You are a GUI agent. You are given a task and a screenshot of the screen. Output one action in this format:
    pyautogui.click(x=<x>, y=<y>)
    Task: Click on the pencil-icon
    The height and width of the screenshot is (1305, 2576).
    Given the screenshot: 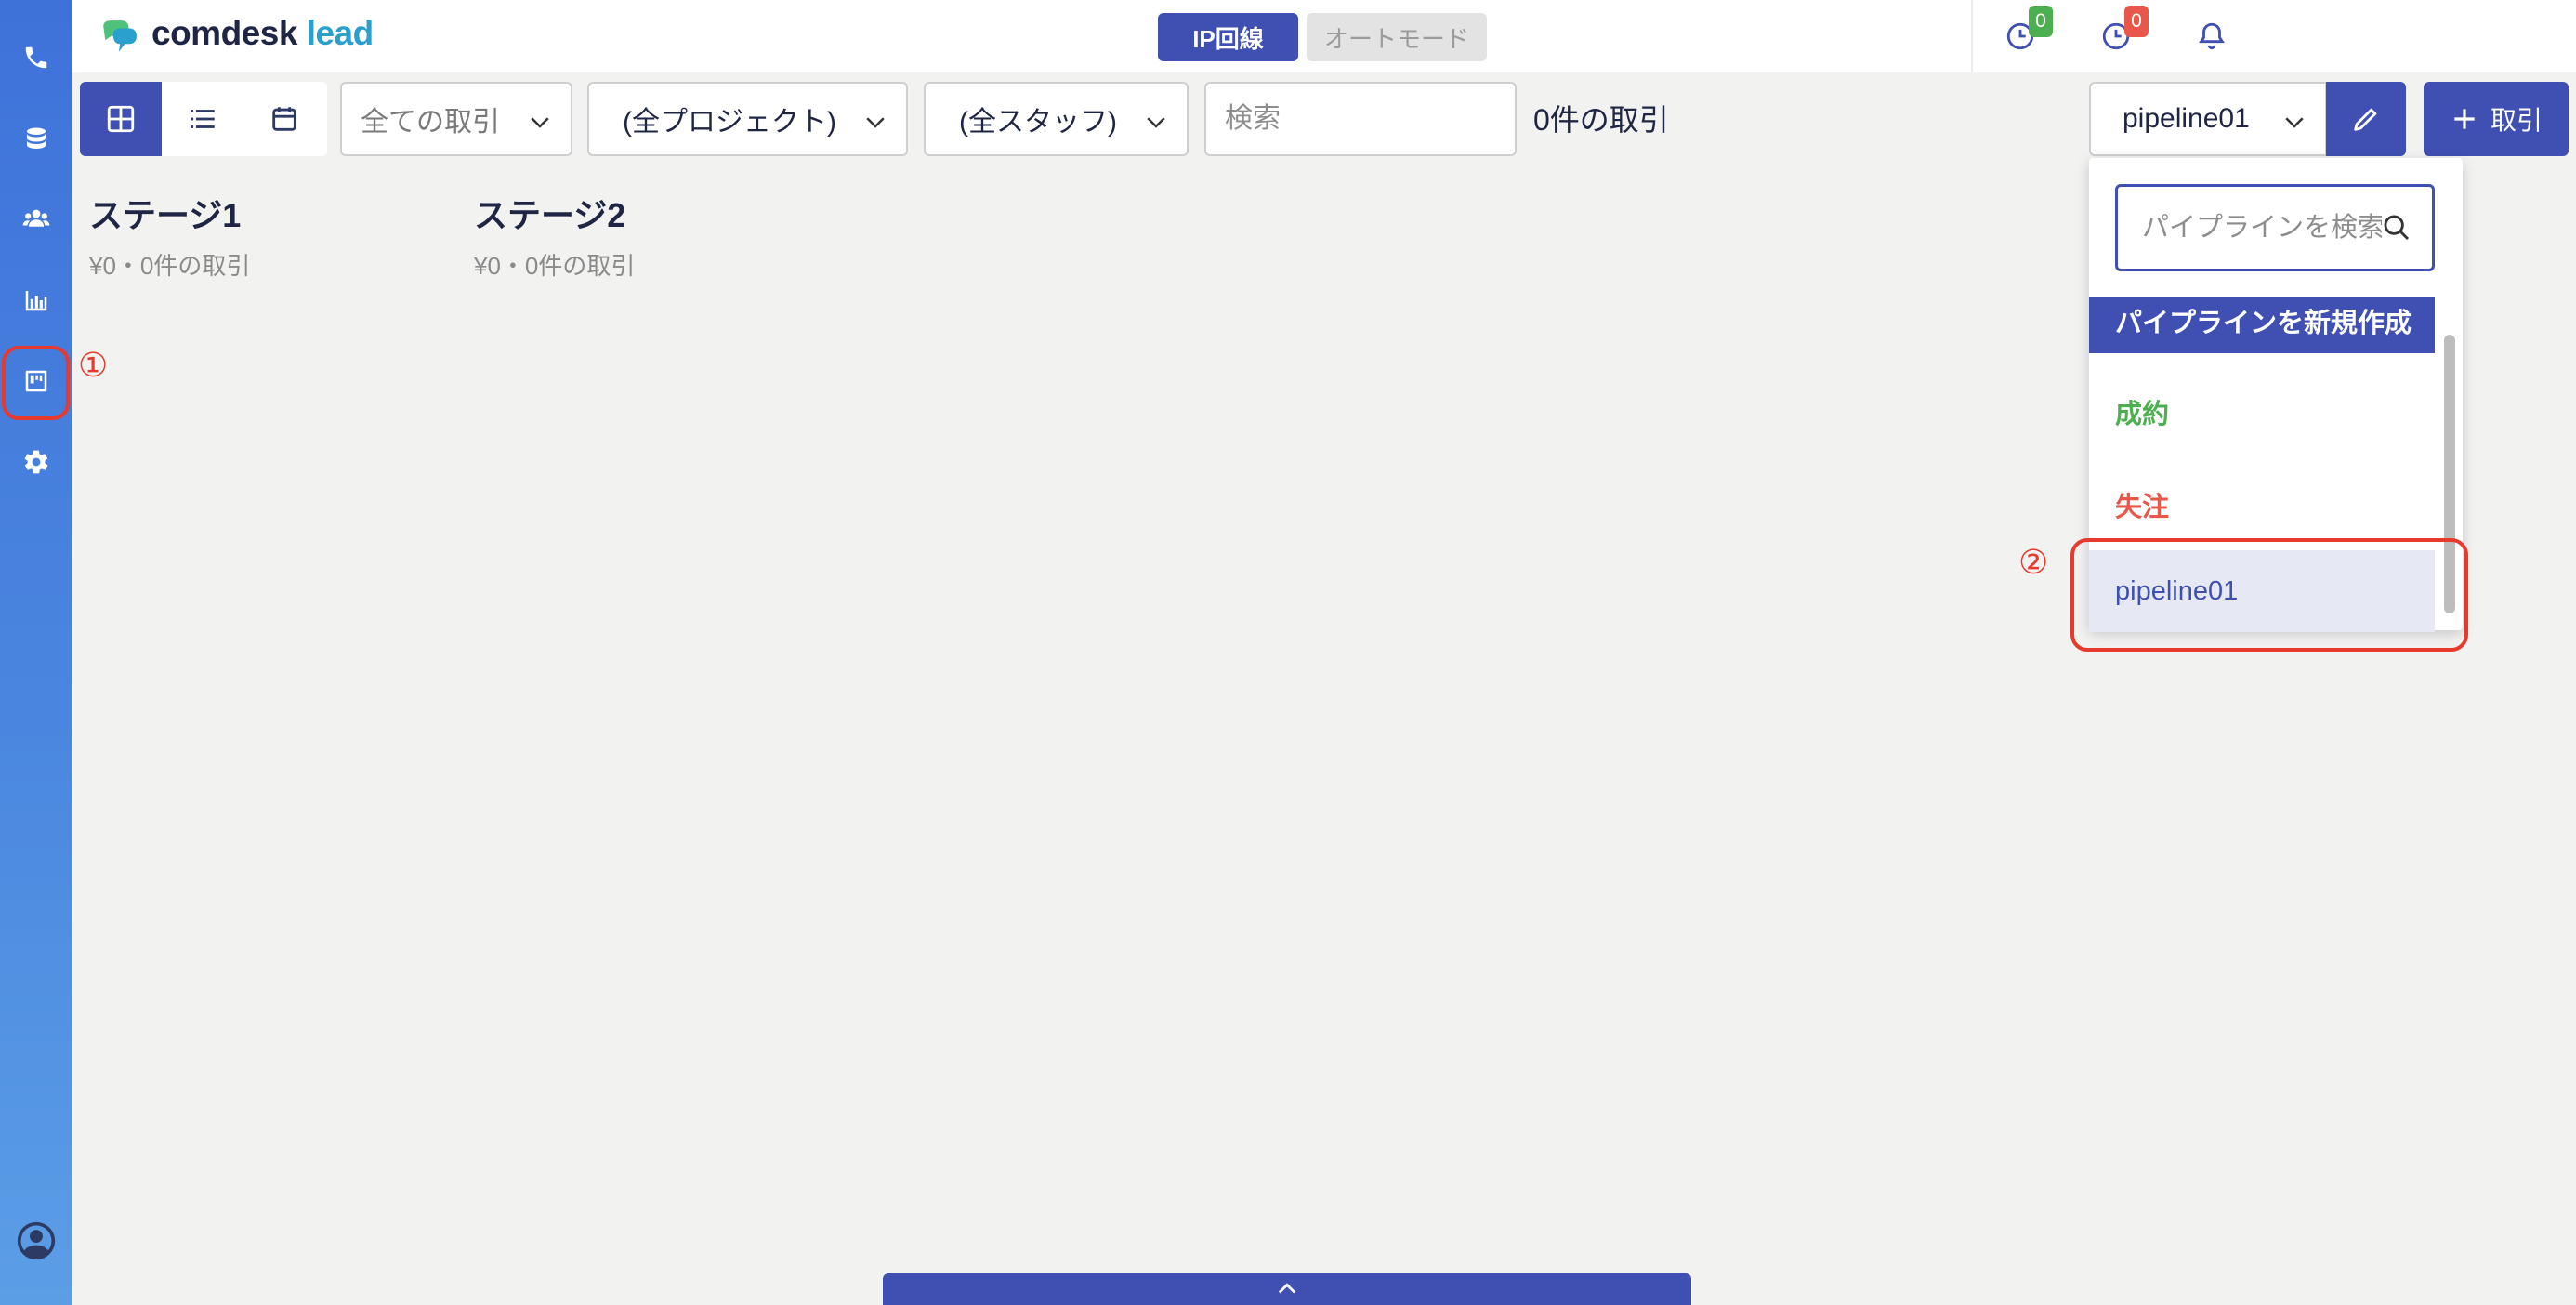 What is the action you would take?
    pyautogui.click(x=2365, y=119)
    